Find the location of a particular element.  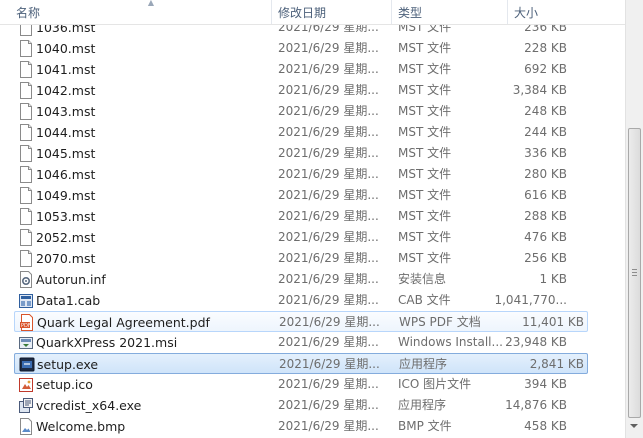

msi-installer-icon is located at coordinates (26, 342).